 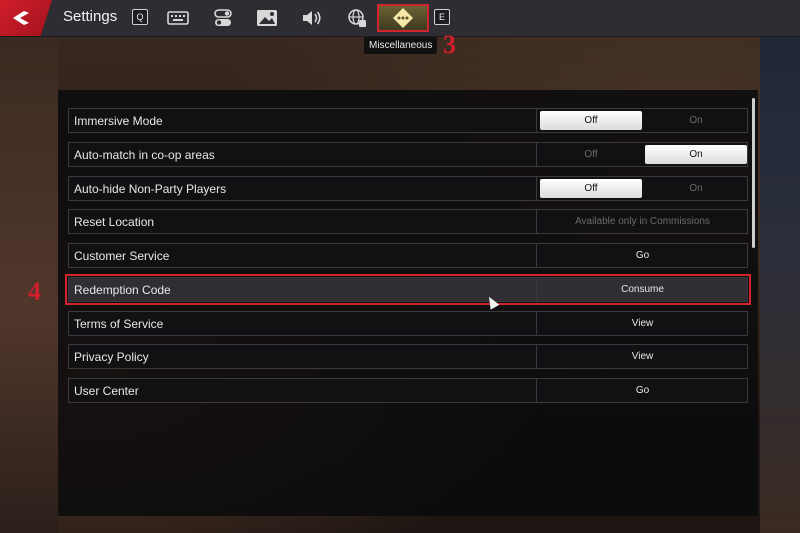 What do you see at coordinates (408, 356) in the screenshot?
I see `setting-row-privacy-policy: Privacy Policy View` at bounding box center [408, 356].